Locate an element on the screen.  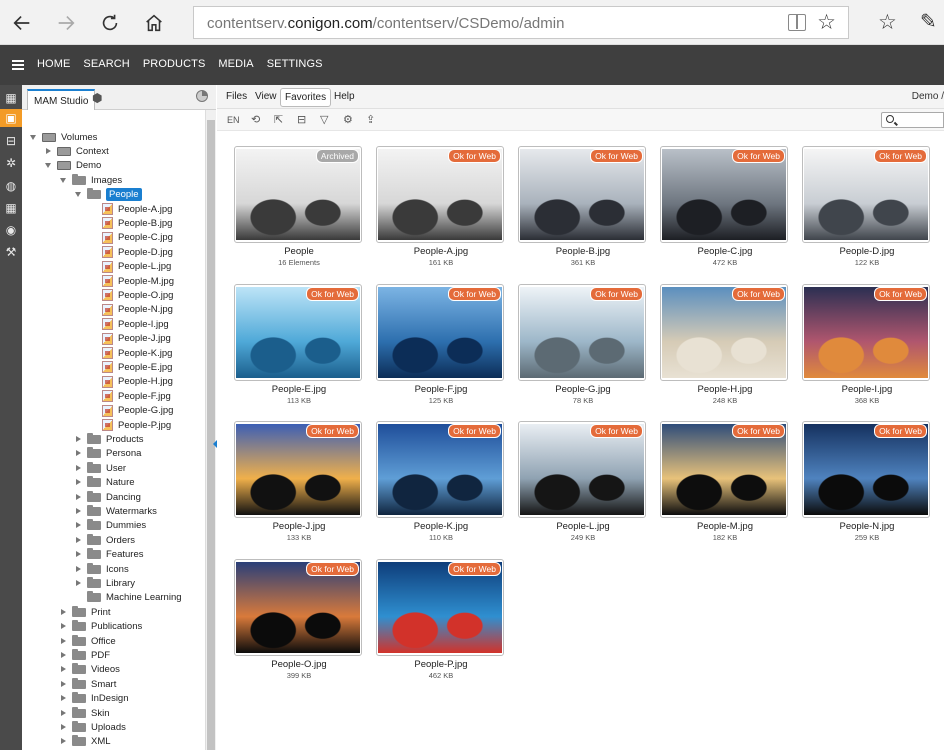
pie-chart-icon is located at coordinates (202, 96).